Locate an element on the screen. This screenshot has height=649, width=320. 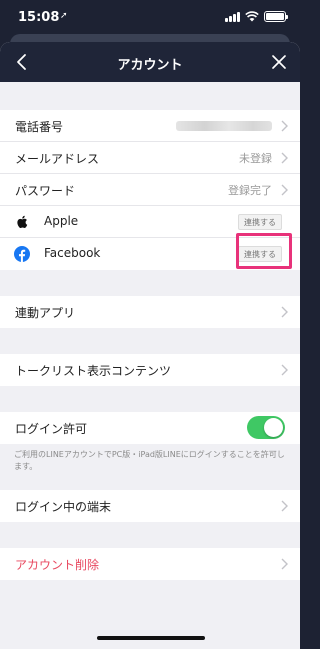
apple-link-button: 連携する is located at coordinates (260, 222).